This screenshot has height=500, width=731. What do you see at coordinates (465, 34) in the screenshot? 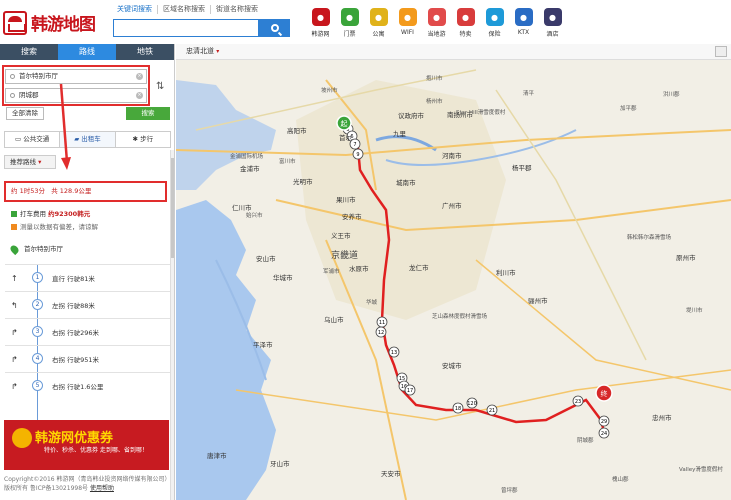
I see `category-label: 特卖` at bounding box center [465, 34].